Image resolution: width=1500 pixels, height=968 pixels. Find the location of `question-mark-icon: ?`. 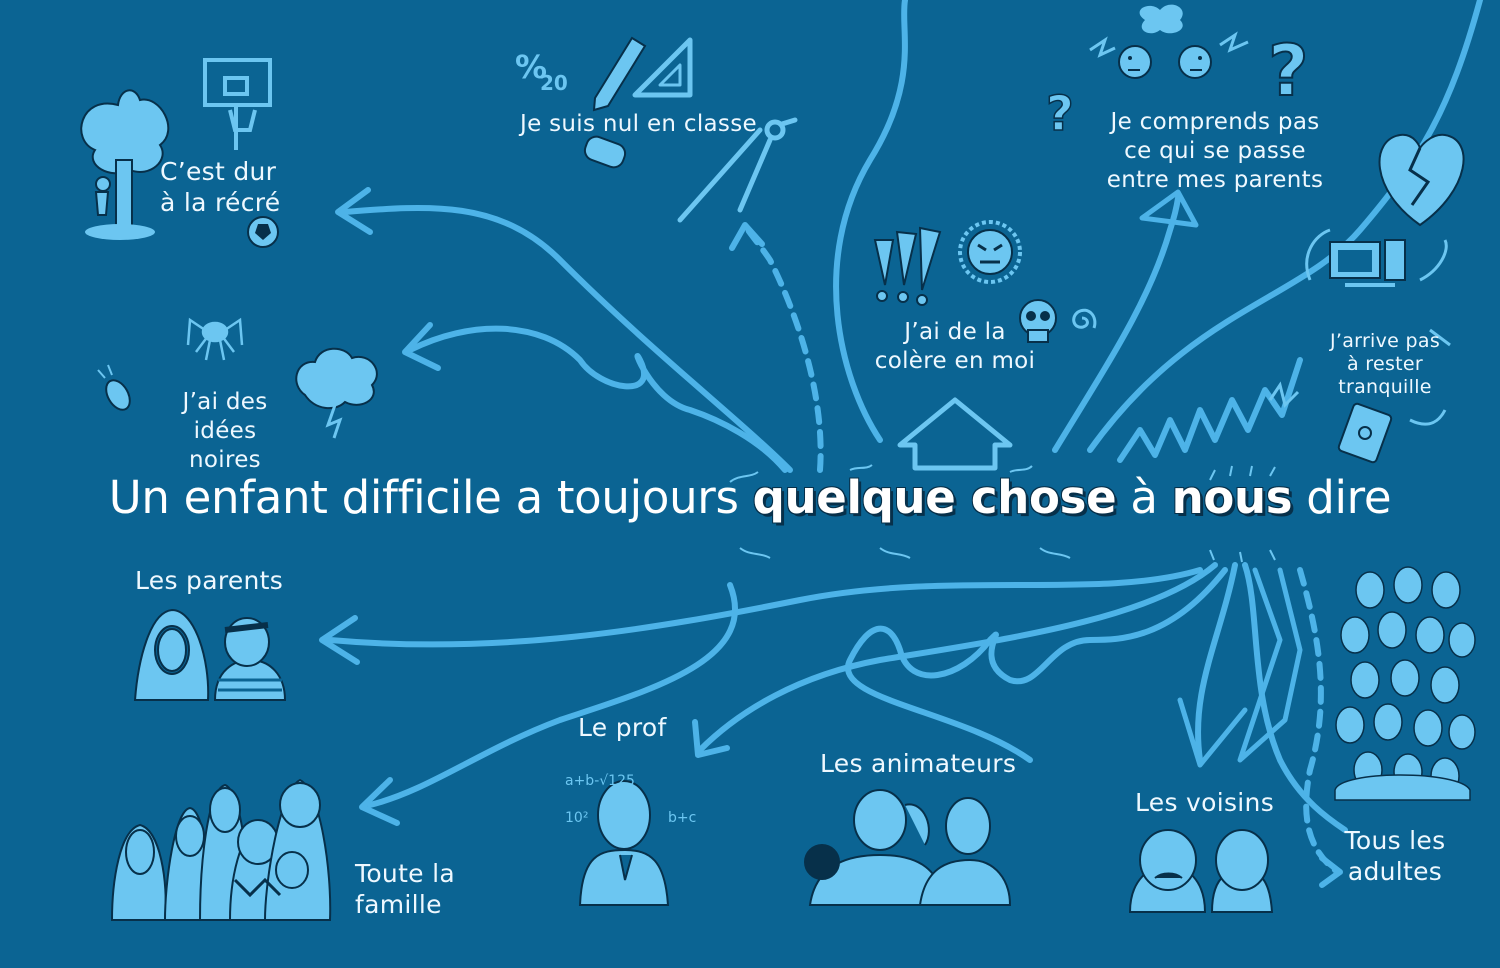

question-mark-icon: ? is located at coordinates (1288, 71).